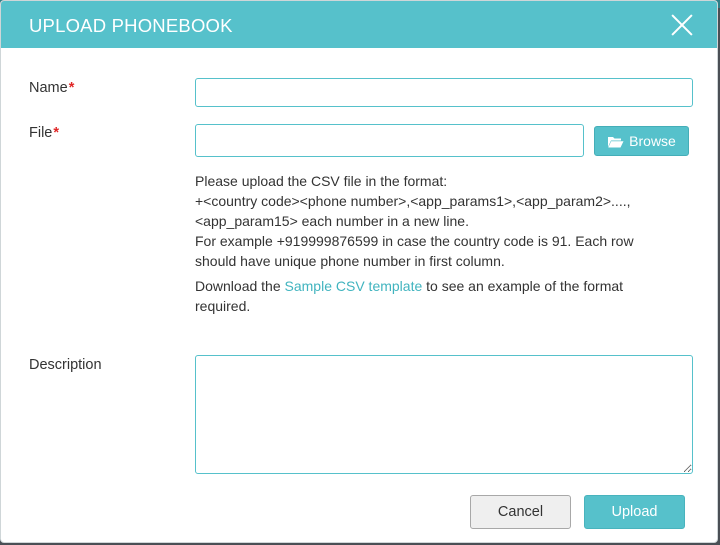 The height and width of the screenshot is (545, 720). What do you see at coordinates (240, 286) in the screenshot?
I see `download-prefix: Download the` at bounding box center [240, 286].